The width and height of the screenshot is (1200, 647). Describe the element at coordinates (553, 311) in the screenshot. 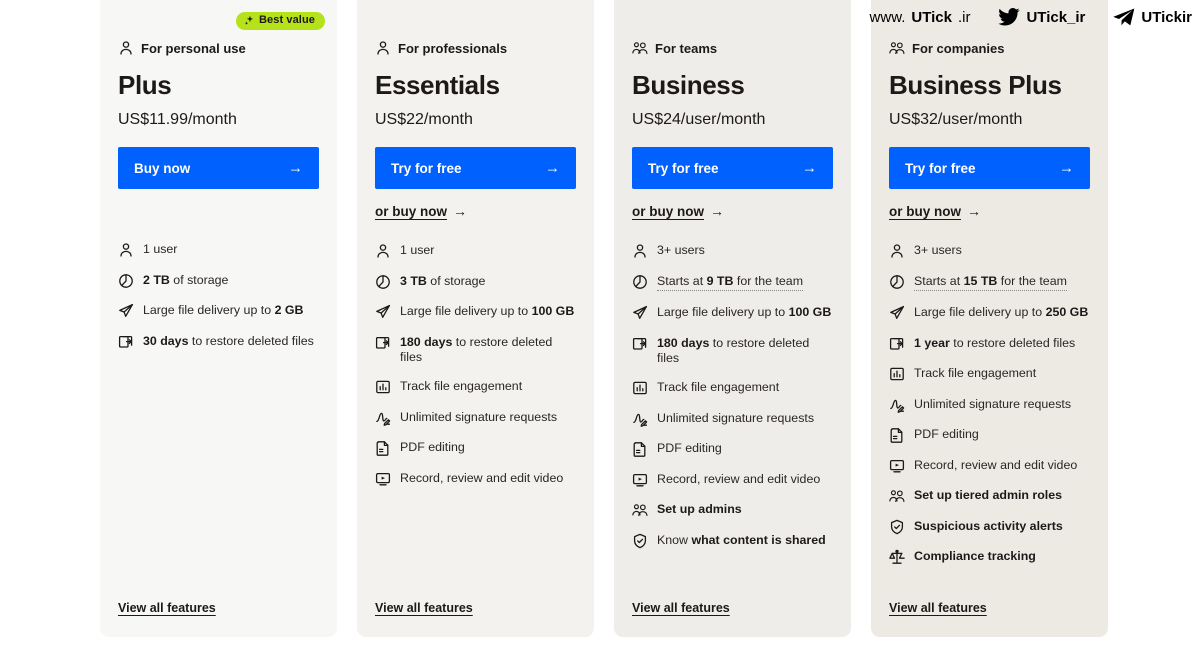

I see `feature-highlight: 100 GB` at that location.